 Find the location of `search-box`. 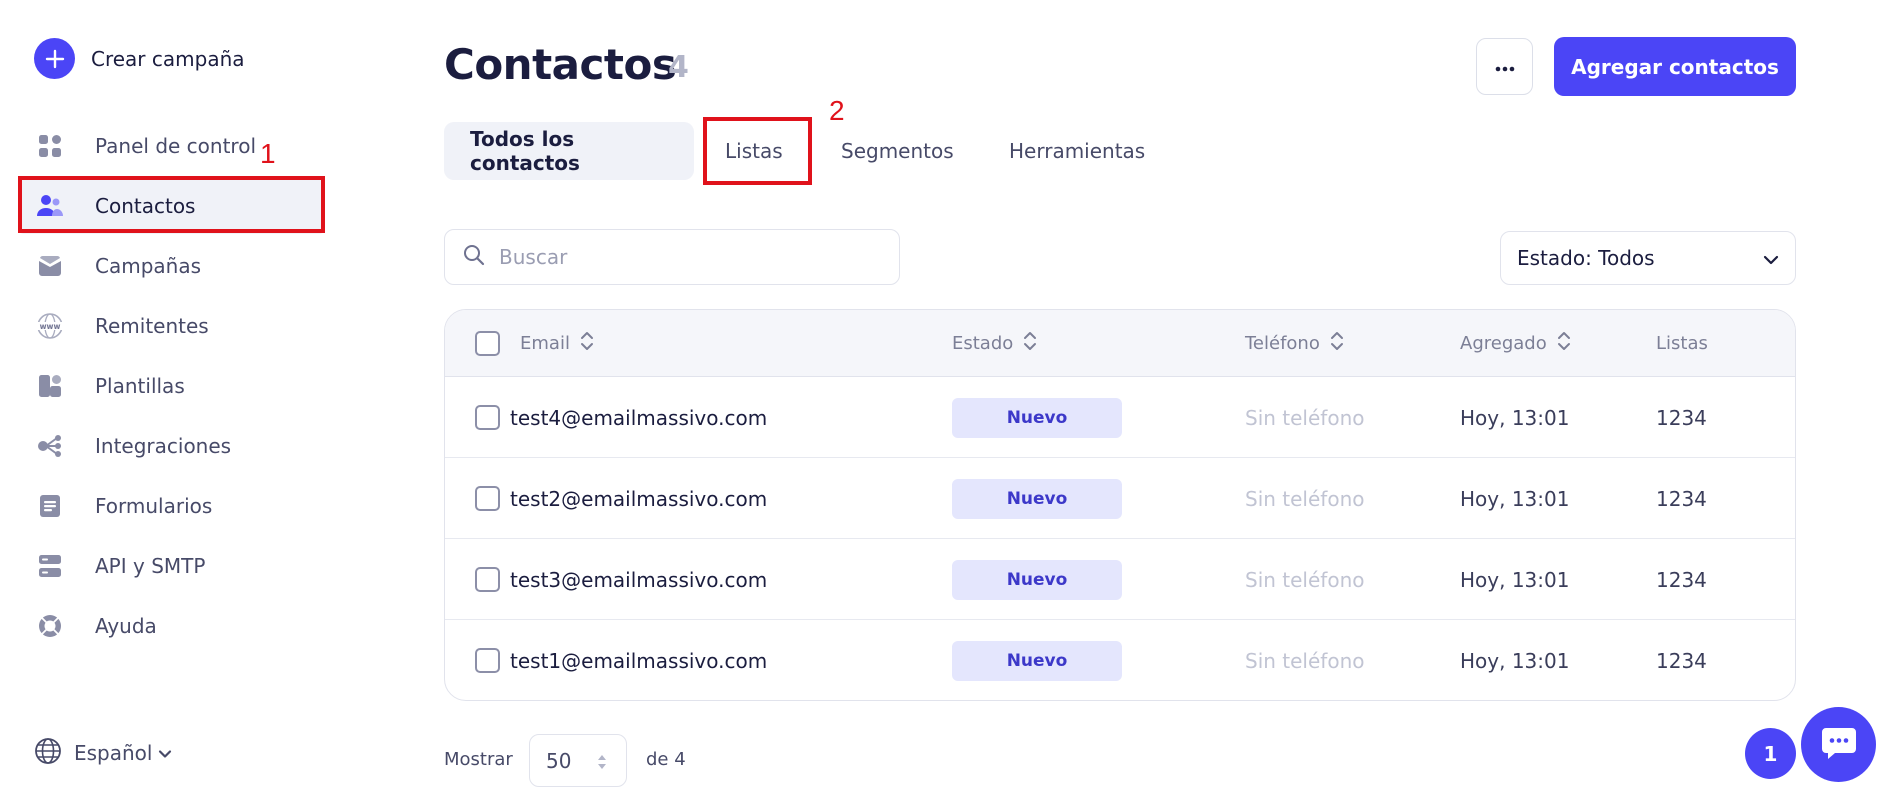

search-box is located at coordinates (672, 257).